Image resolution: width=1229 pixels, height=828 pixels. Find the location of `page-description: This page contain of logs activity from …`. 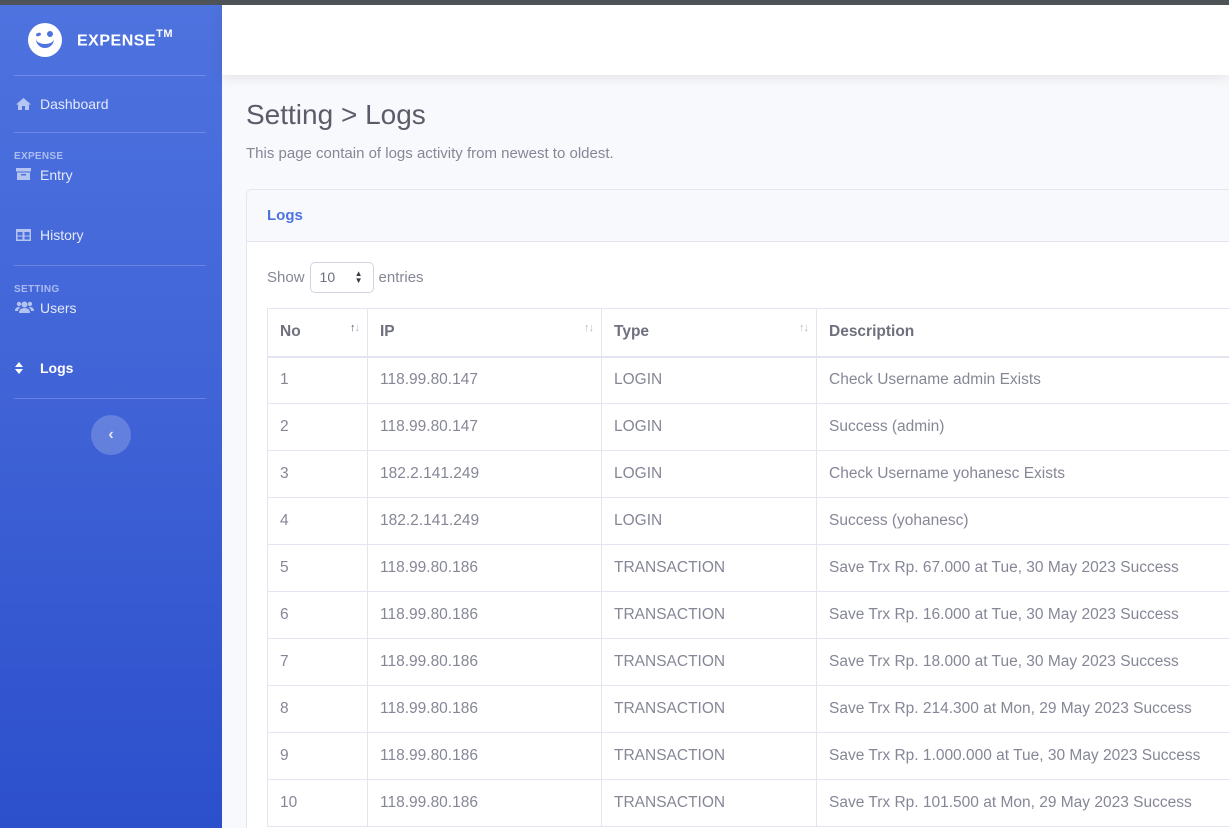

page-description: This page contain of logs activity from … is located at coordinates (430, 153).